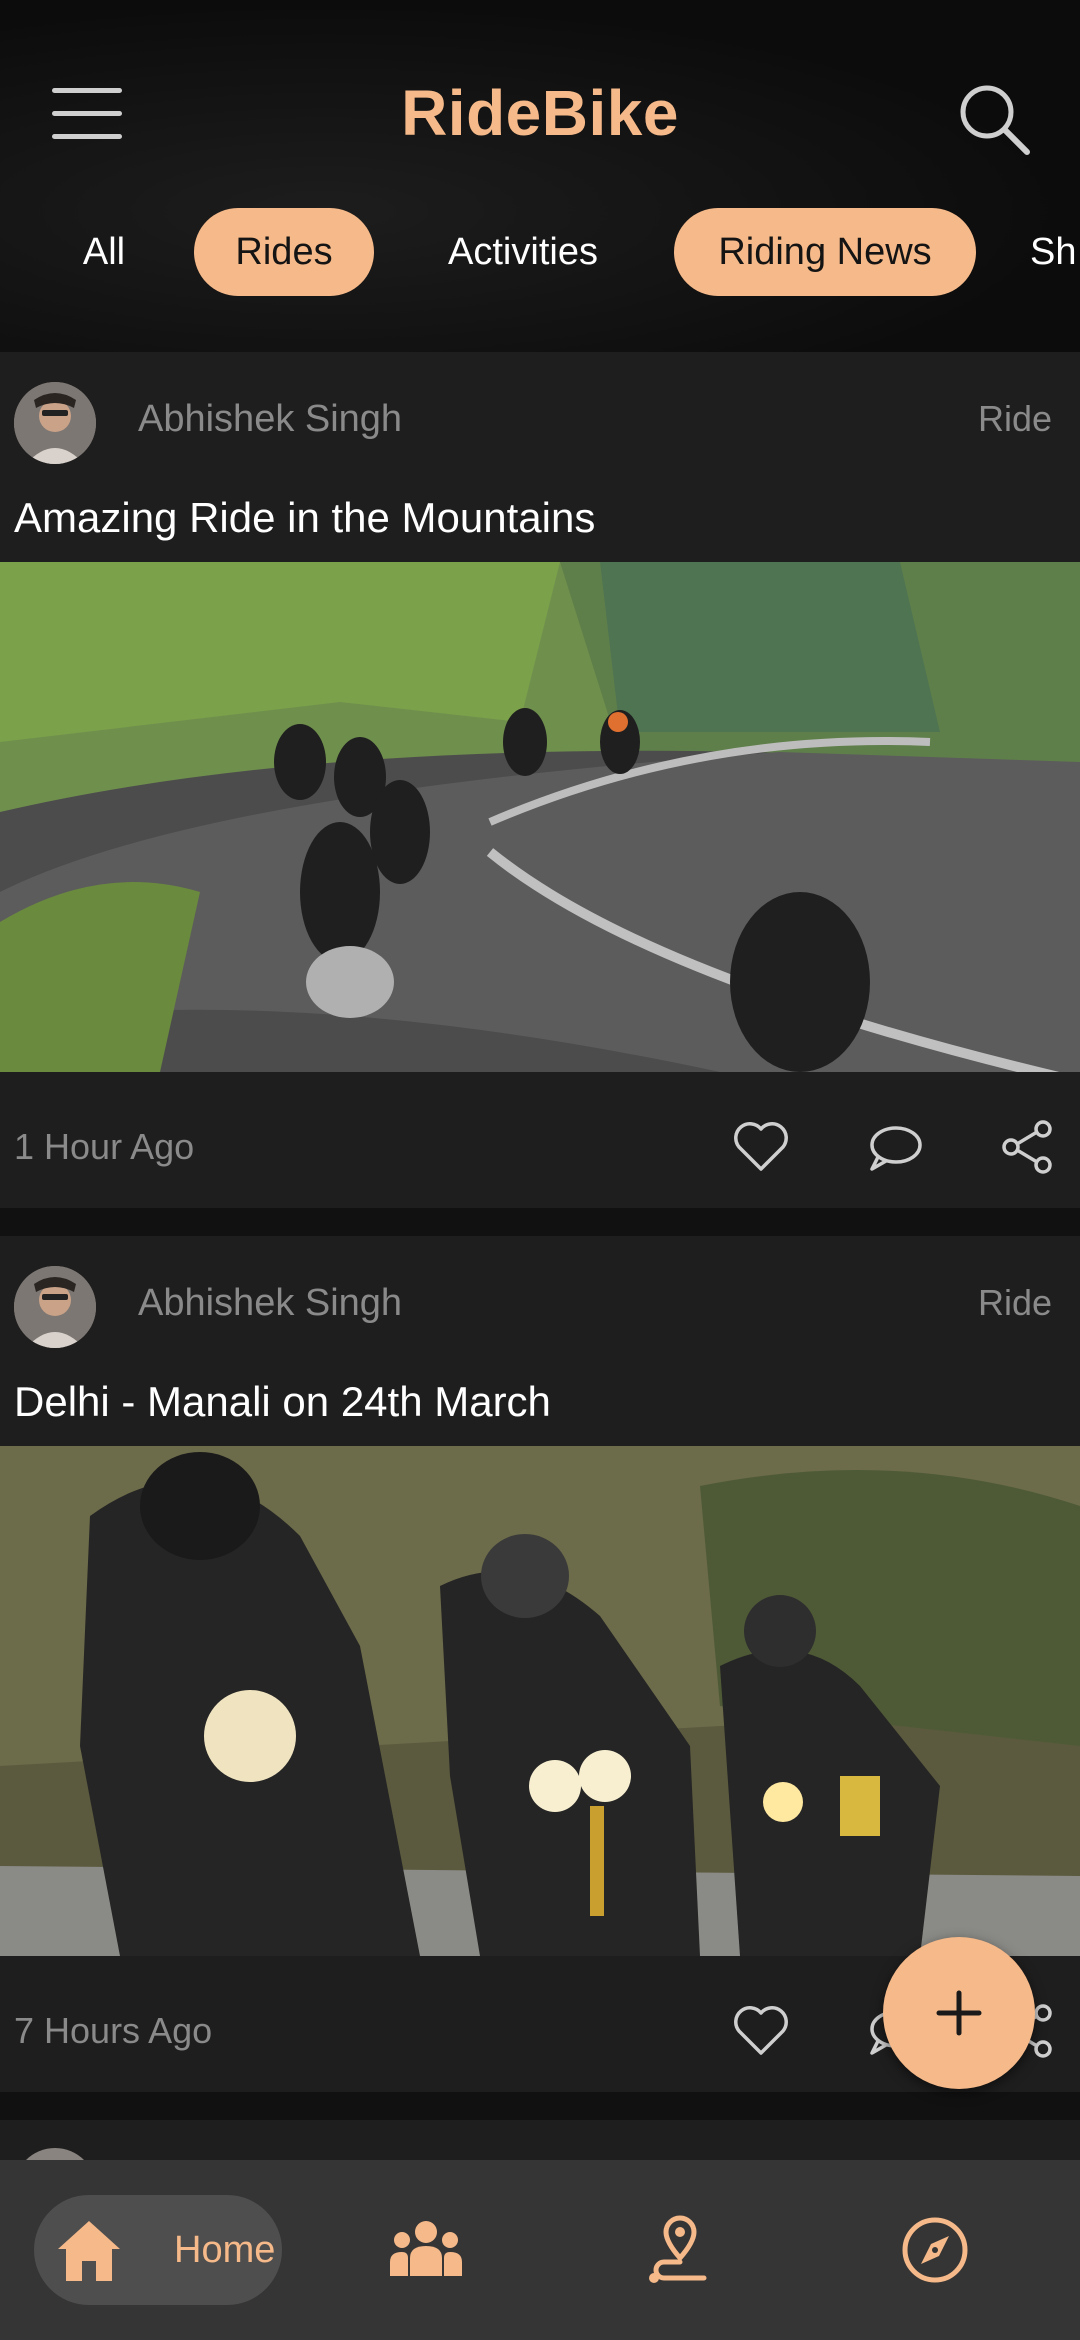  What do you see at coordinates (894, 1147) in the screenshot?
I see `comment-icon` at bounding box center [894, 1147].